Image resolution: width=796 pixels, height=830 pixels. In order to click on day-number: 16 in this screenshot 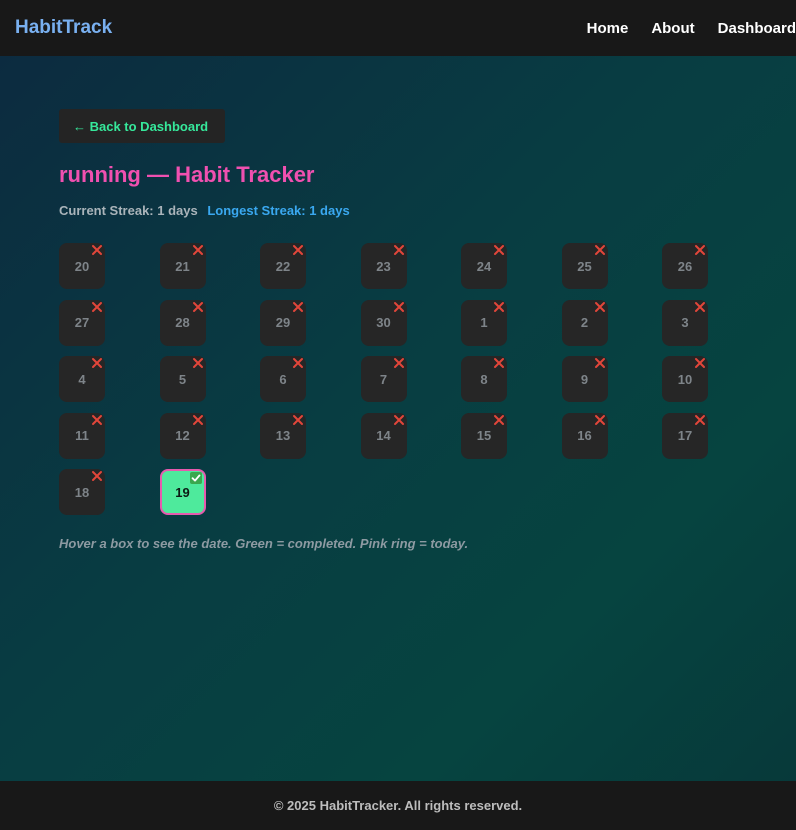, I will do `click(584, 435)`.